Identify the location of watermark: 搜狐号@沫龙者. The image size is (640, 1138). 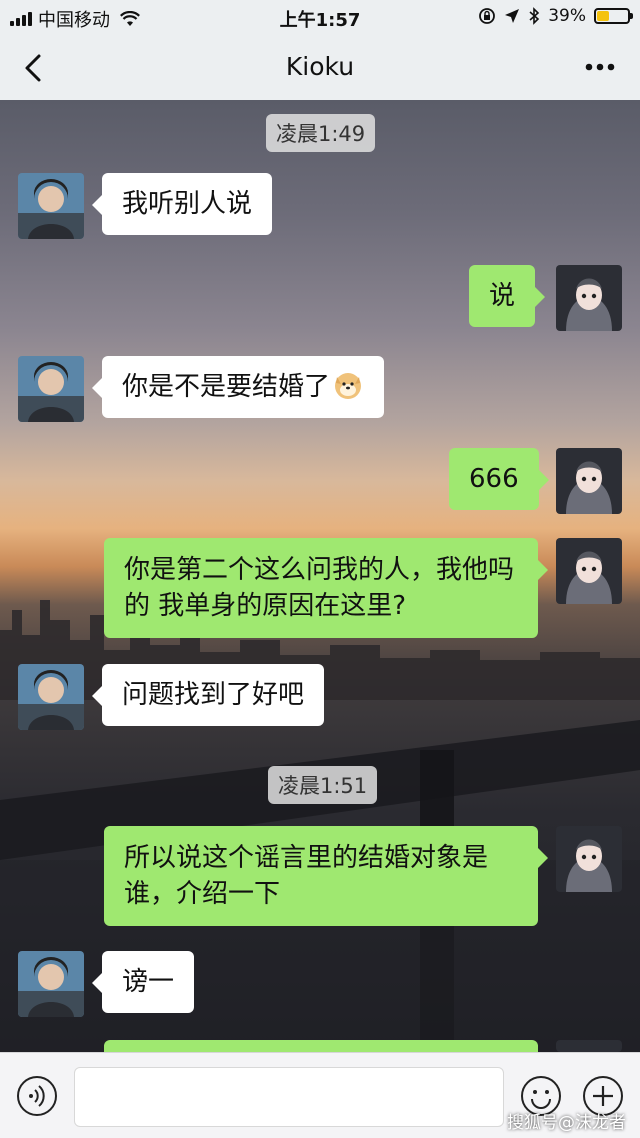
(566, 1123).